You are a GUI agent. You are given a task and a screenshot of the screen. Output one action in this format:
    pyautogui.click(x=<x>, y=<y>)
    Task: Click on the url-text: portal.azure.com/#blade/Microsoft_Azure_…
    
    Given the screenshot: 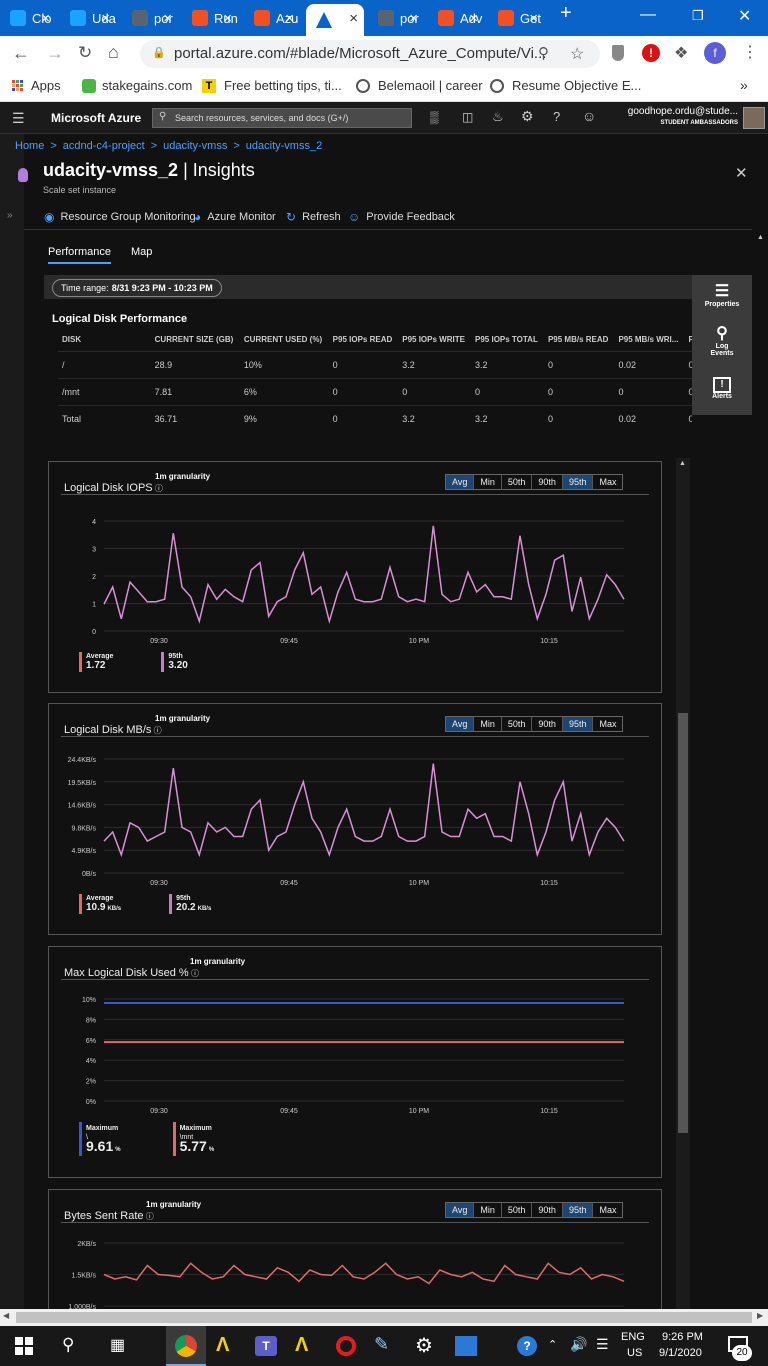 What is the action you would take?
    pyautogui.click(x=360, y=53)
    